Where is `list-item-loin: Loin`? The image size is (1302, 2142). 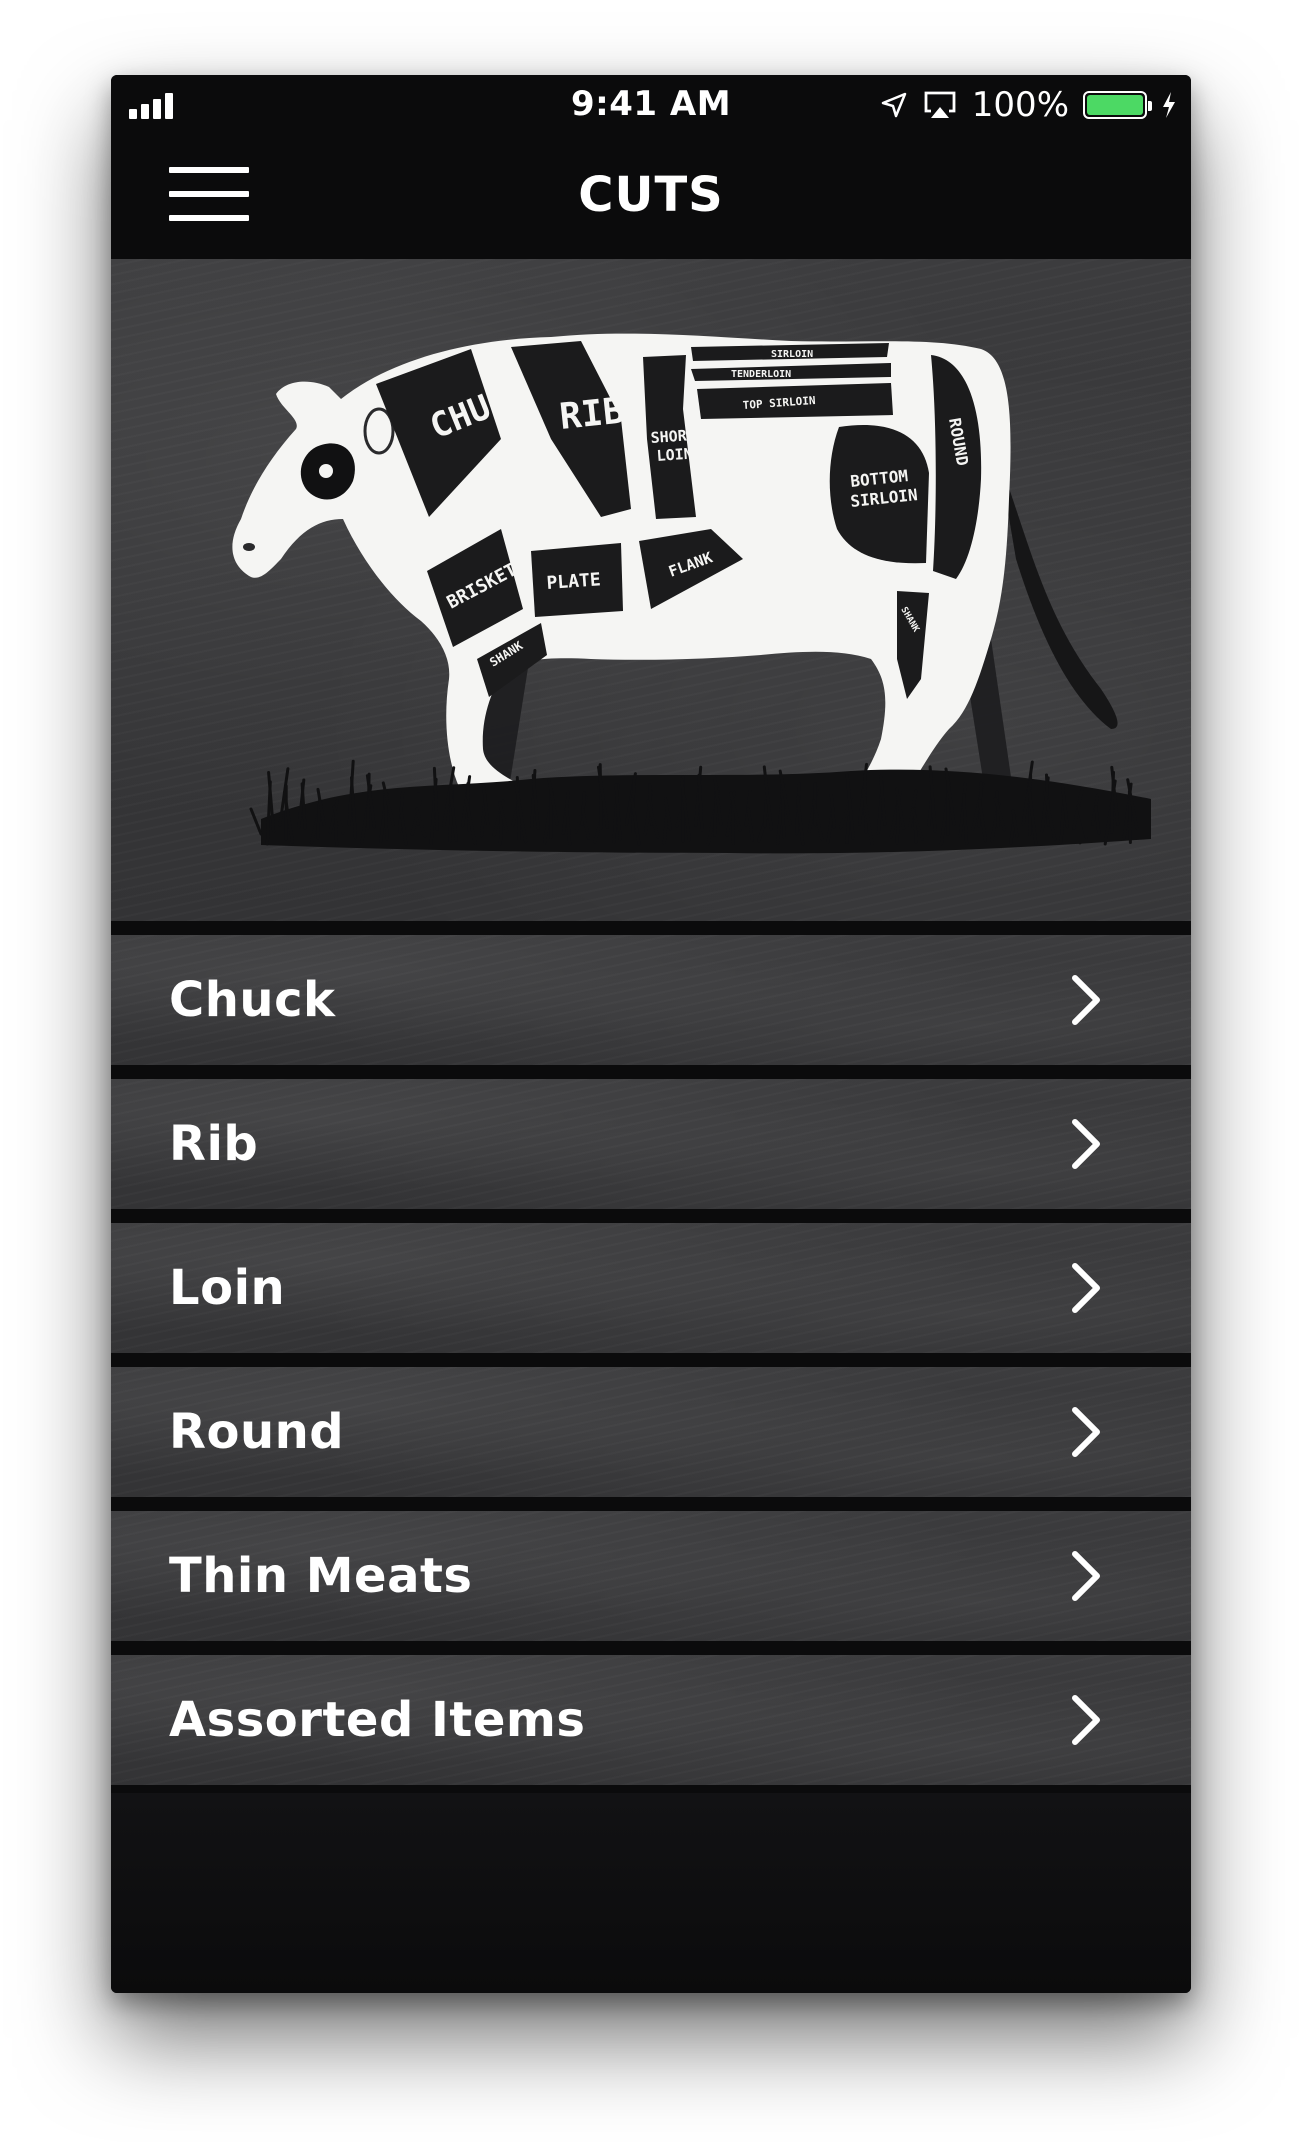
list-item-loin: Loin is located at coordinates (651, 1288).